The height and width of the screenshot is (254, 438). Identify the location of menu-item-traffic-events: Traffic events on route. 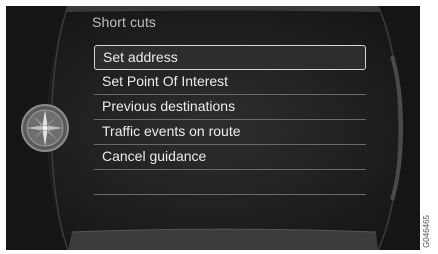
(230, 132).